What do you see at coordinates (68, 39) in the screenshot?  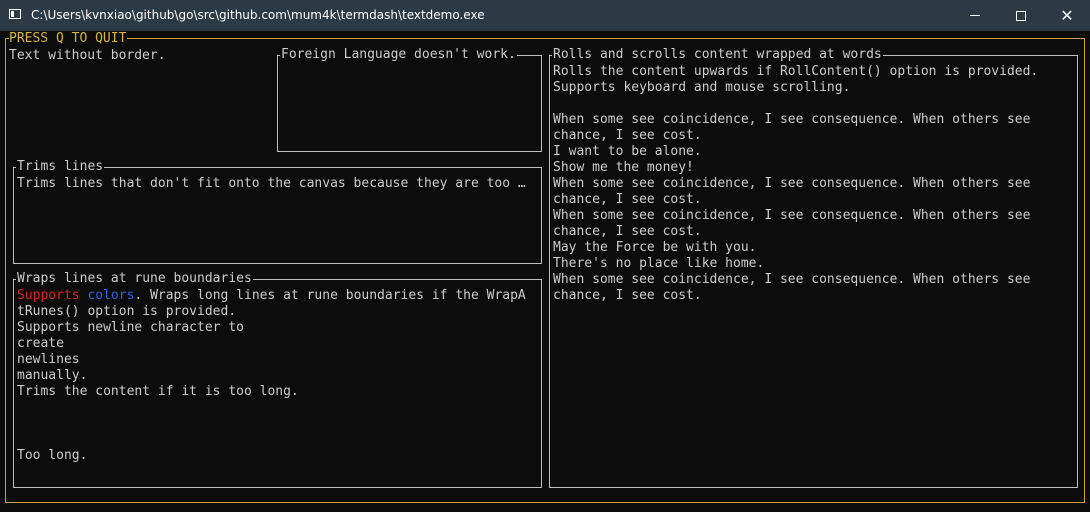 I see `quit-hint-title: PRESS Q TO QUIT` at bounding box center [68, 39].